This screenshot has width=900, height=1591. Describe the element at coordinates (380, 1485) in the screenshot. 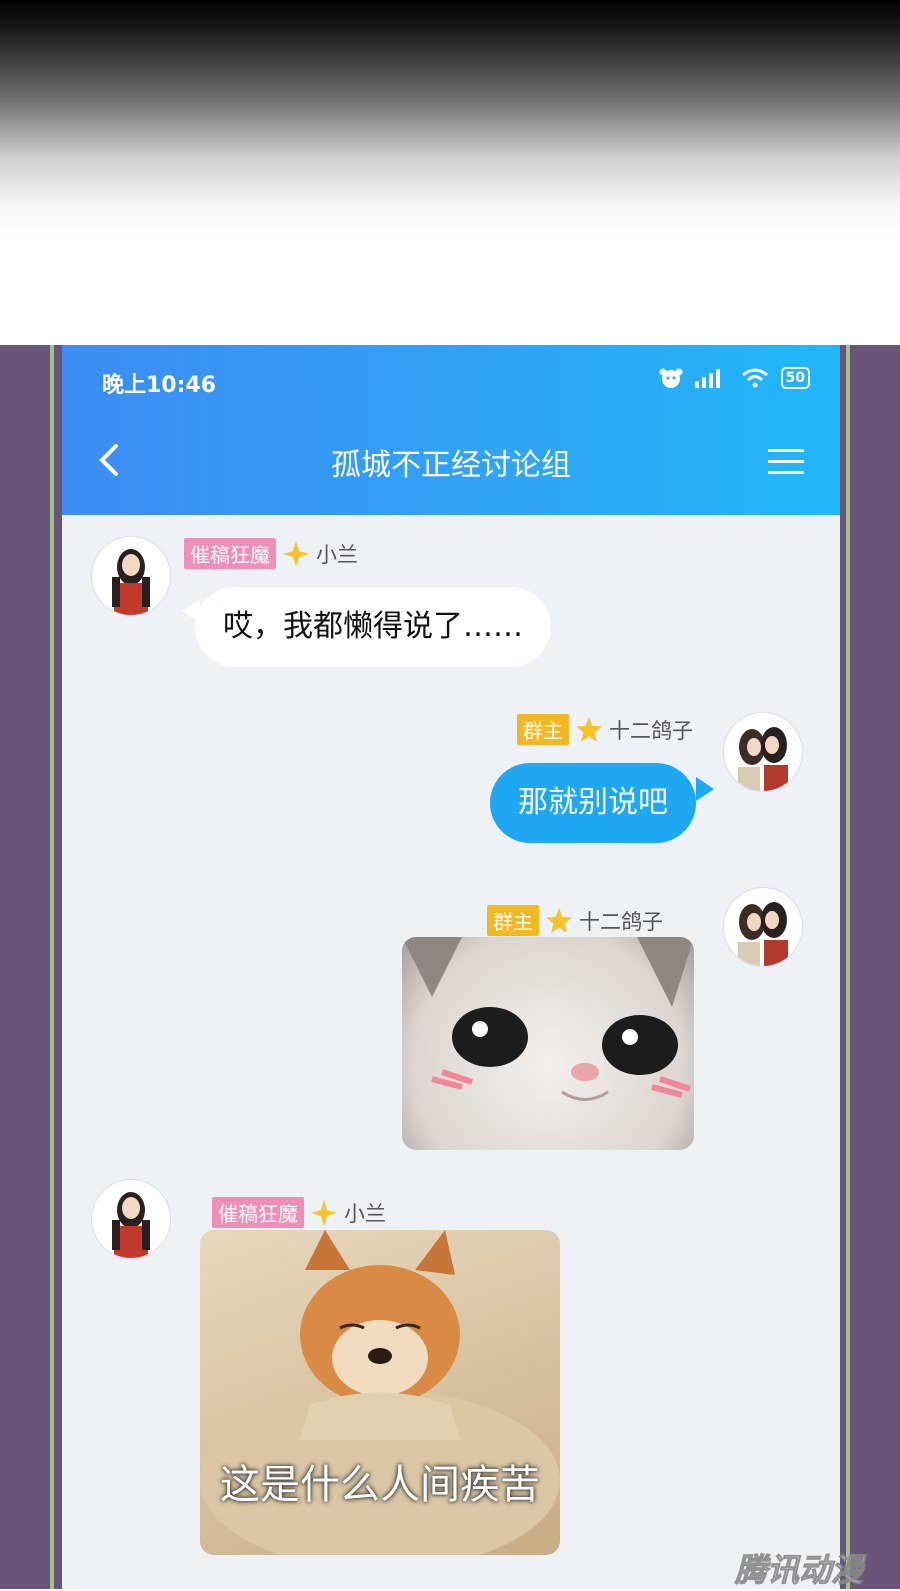

I see `image-caption: 这是什么人间疾苦` at that location.